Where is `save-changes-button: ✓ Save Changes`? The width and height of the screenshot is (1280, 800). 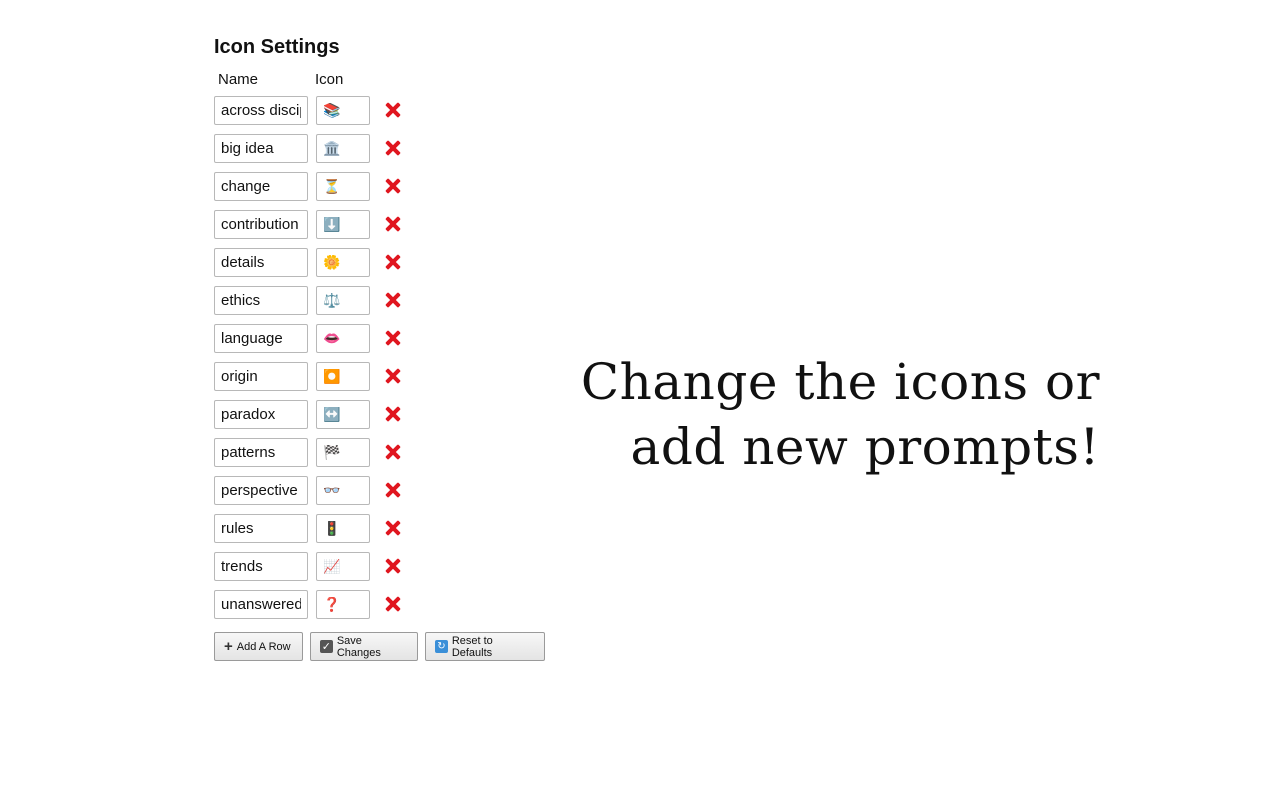 save-changes-button: ✓ Save Changes is located at coordinates (364, 646).